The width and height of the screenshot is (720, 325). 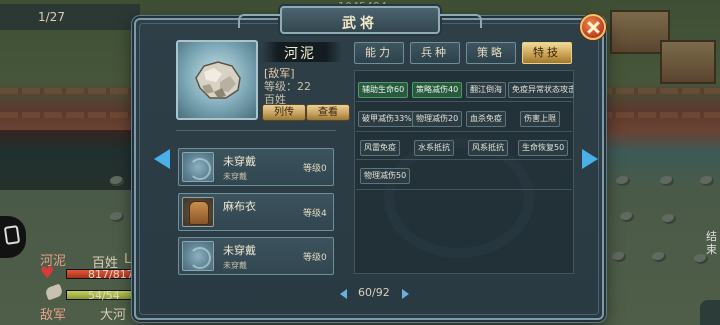 What do you see at coordinates (435, 53) in the screenshot?
I see `tab-troop-type: 兵种` at bounding box center [435, 53].